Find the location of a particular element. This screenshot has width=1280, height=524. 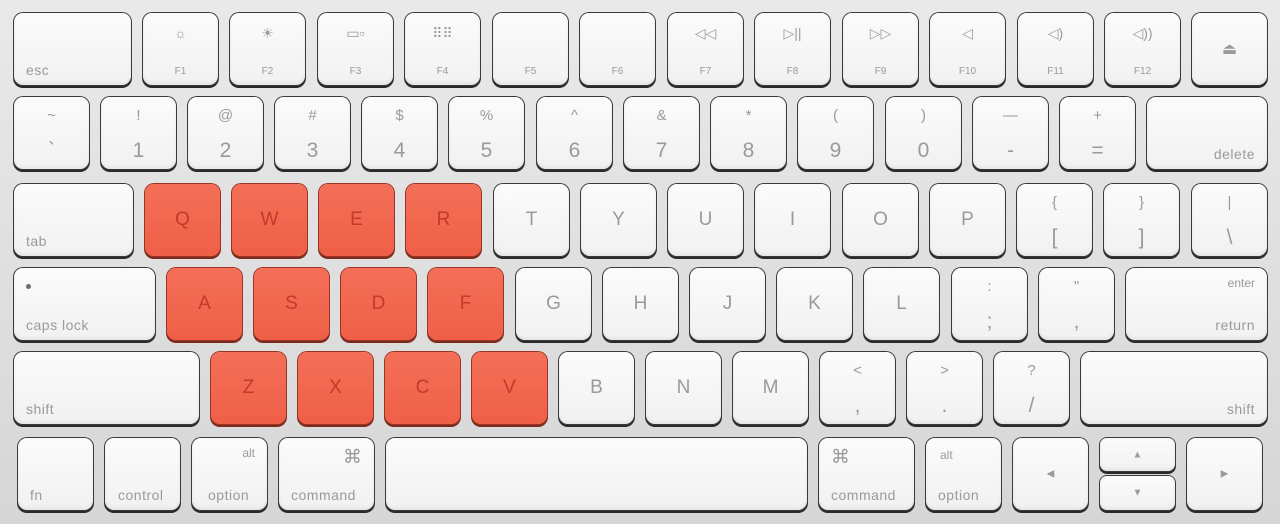

key-period: > . is located at coordinates (944, 388).